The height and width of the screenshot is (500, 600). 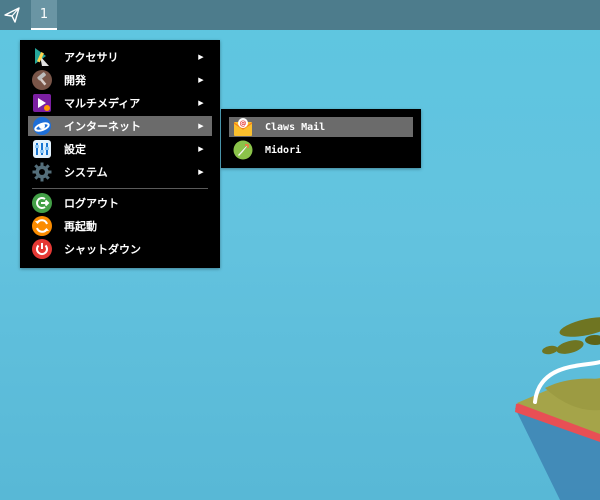 I want to click on menu-item-label: 開発, so click(x=75, y=80).